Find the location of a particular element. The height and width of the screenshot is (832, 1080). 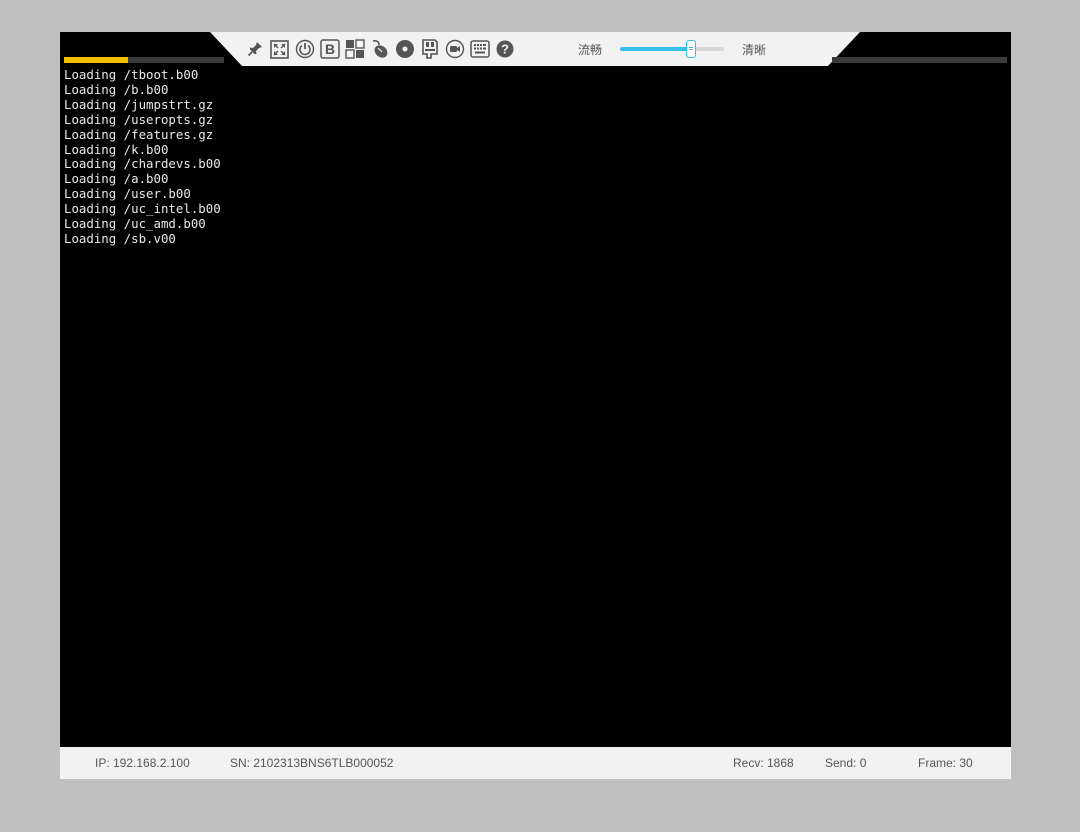

quality-slider-thumb is located at coordinates (690, 49).